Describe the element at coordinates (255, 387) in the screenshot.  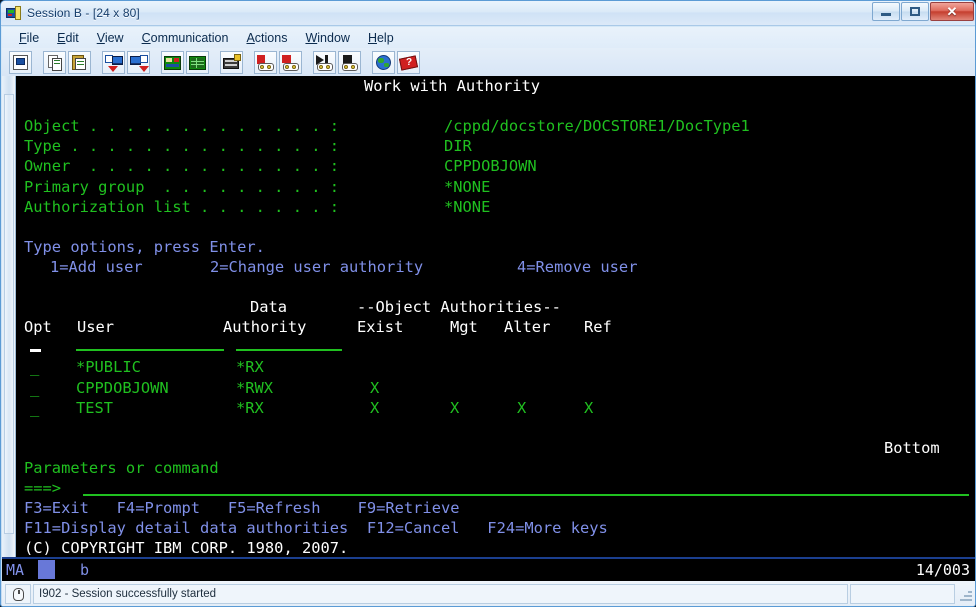
I see `row-authority: *RWX` at that location.